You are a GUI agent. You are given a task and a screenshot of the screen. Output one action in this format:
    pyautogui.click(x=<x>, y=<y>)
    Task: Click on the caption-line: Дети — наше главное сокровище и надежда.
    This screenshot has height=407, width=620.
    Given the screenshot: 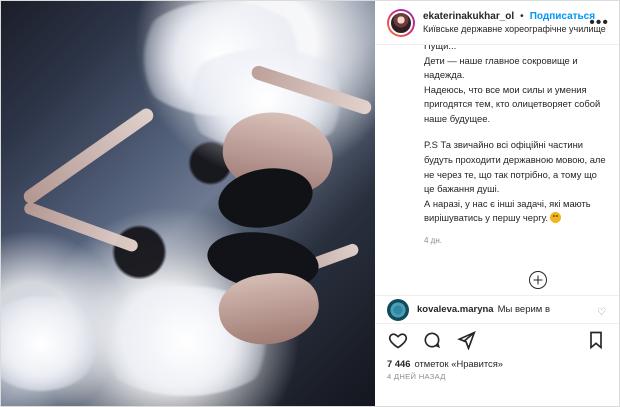 What is the action you would take?
    pyautogui.click(x=501, y=67)
    